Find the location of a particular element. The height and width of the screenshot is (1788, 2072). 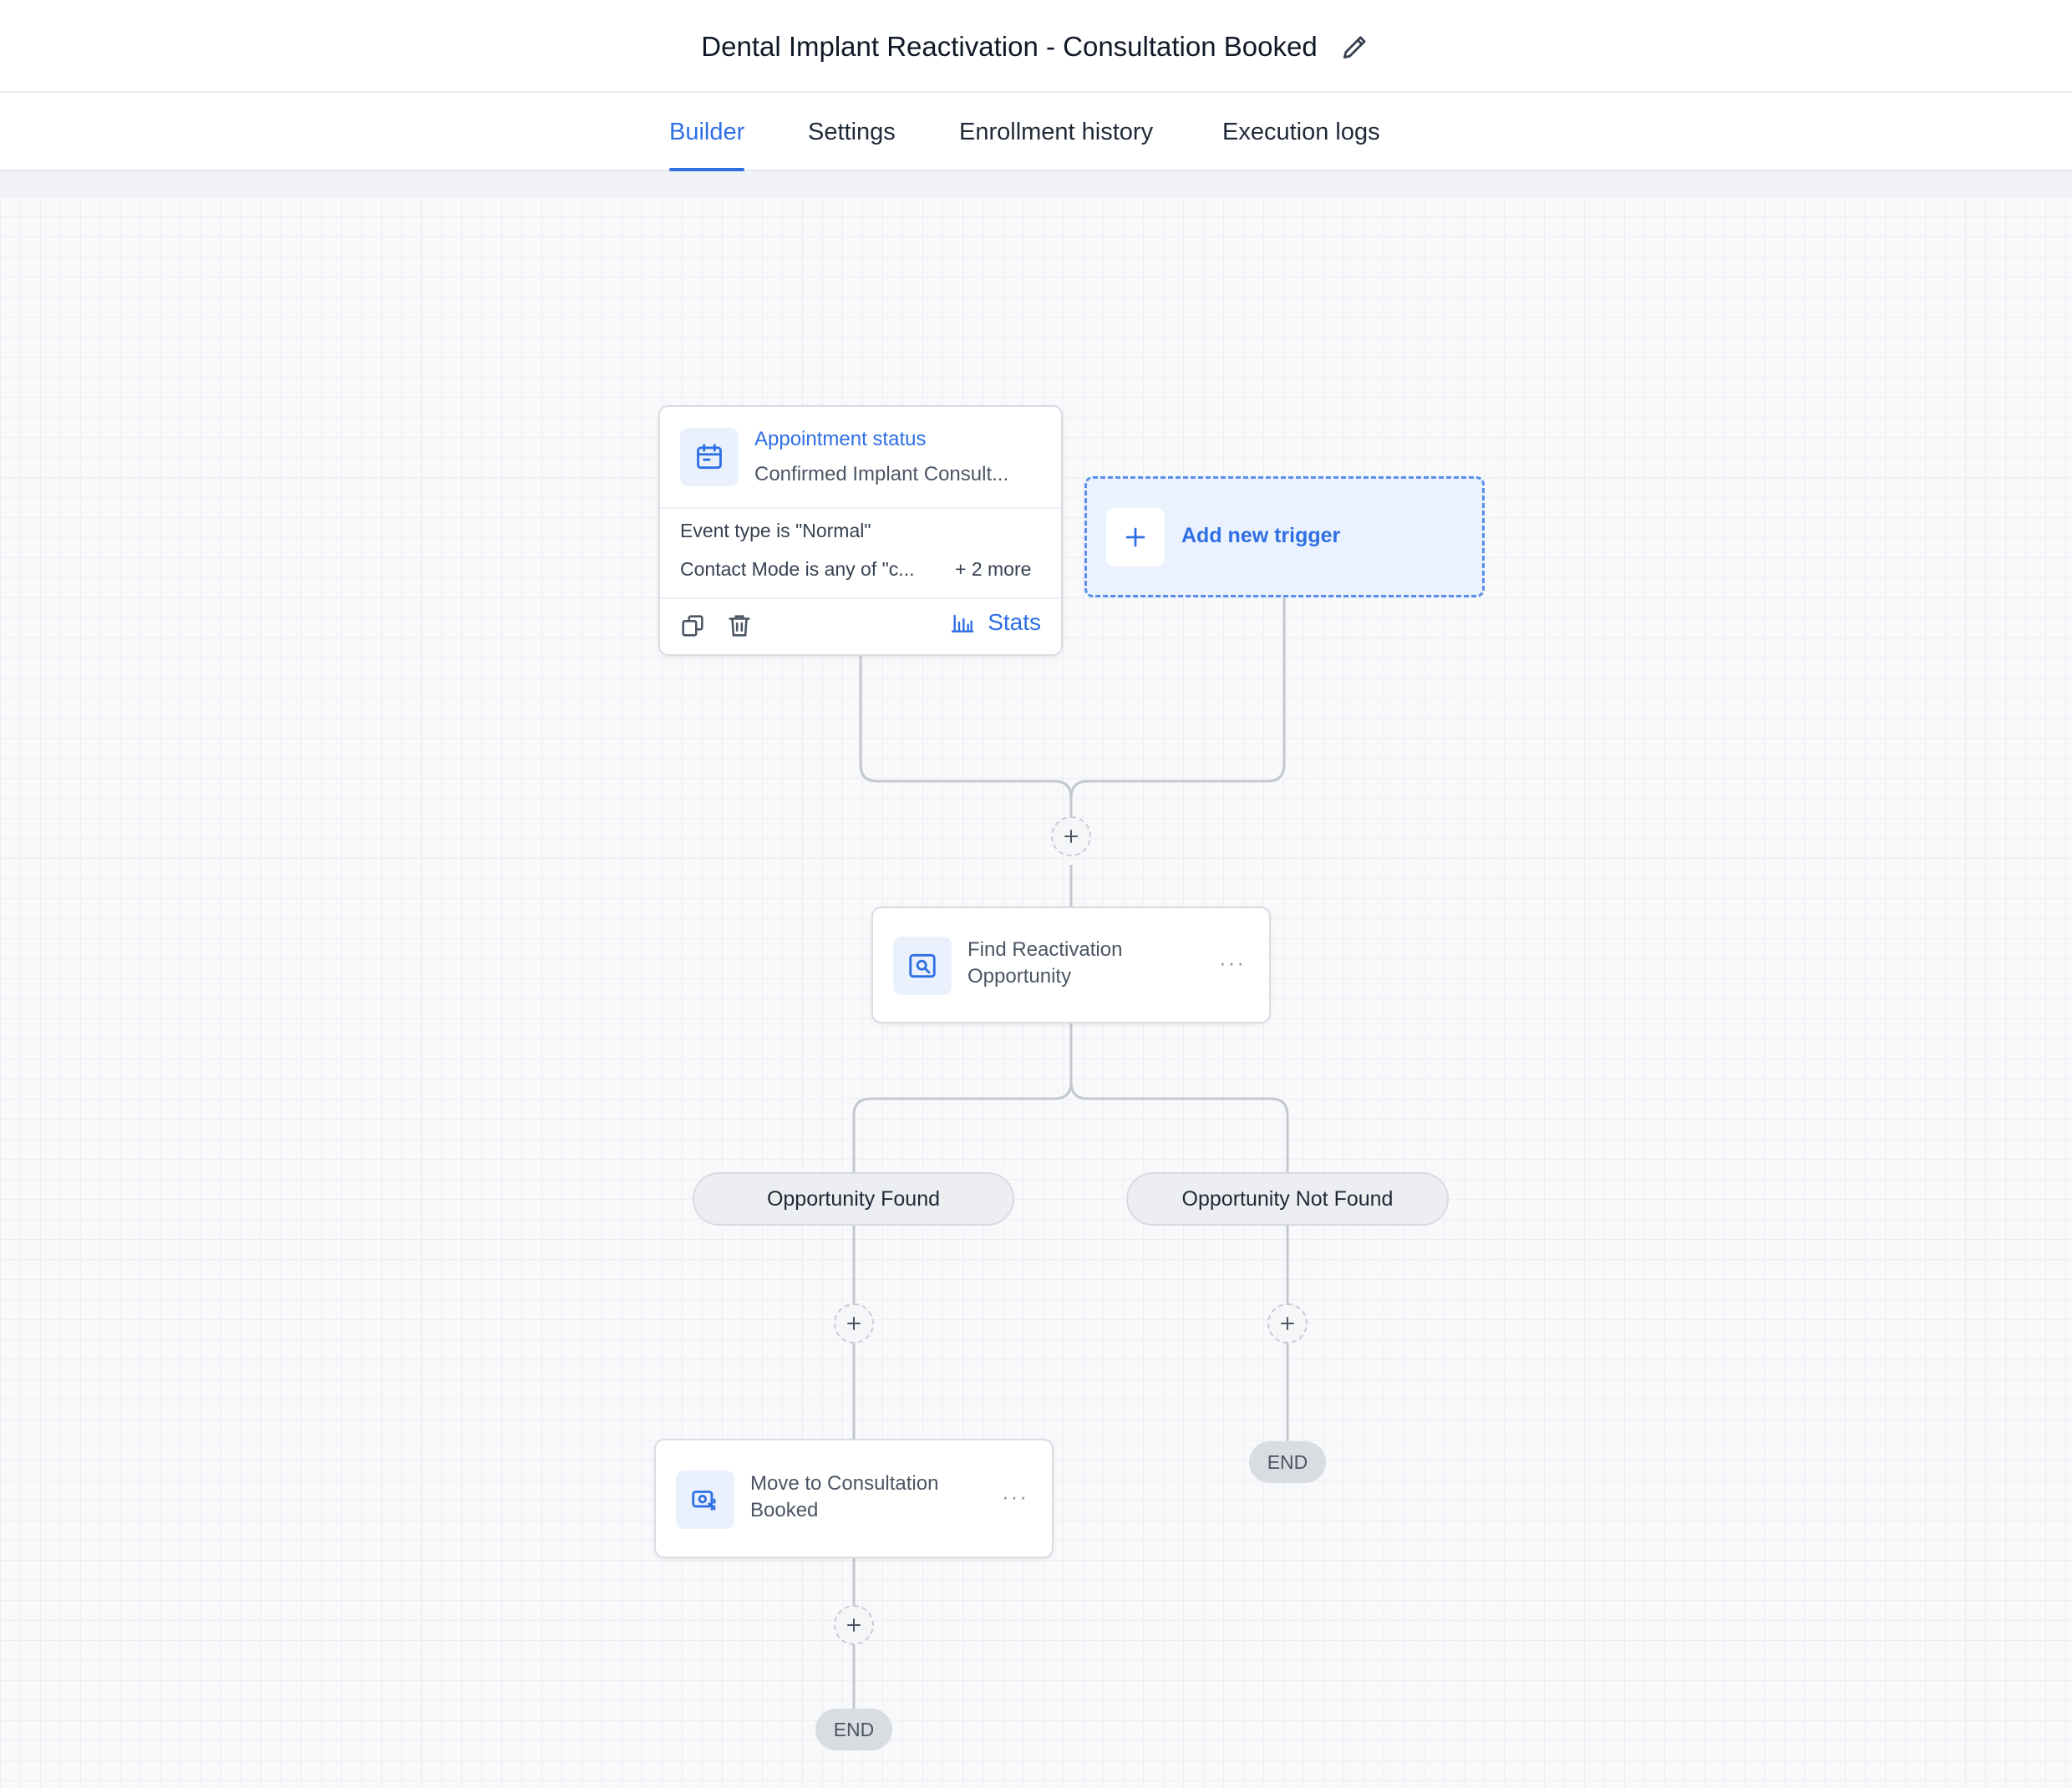

connector-find-left is located at coordinates (962, 1098).